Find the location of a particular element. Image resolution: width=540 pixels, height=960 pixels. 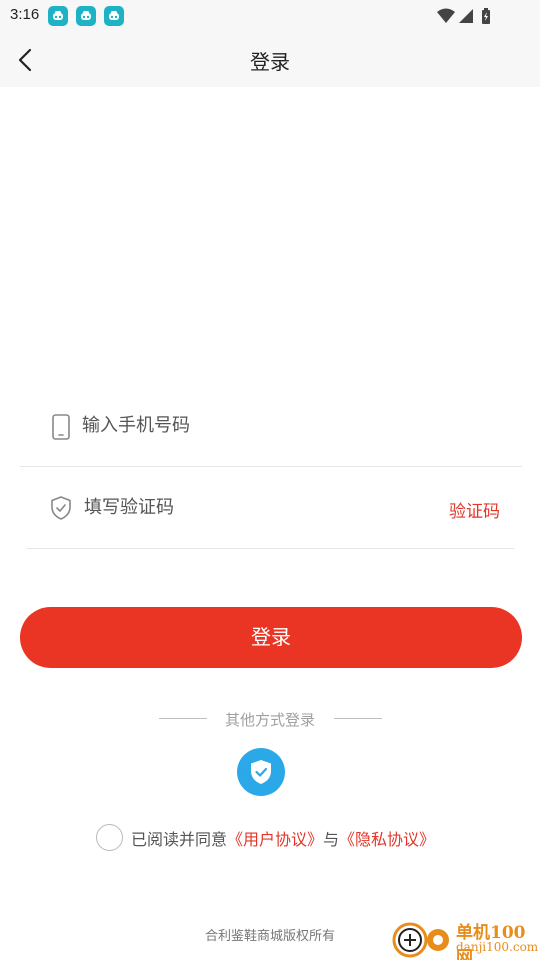

page-title: 登录 is located at coordinates (270, 62).